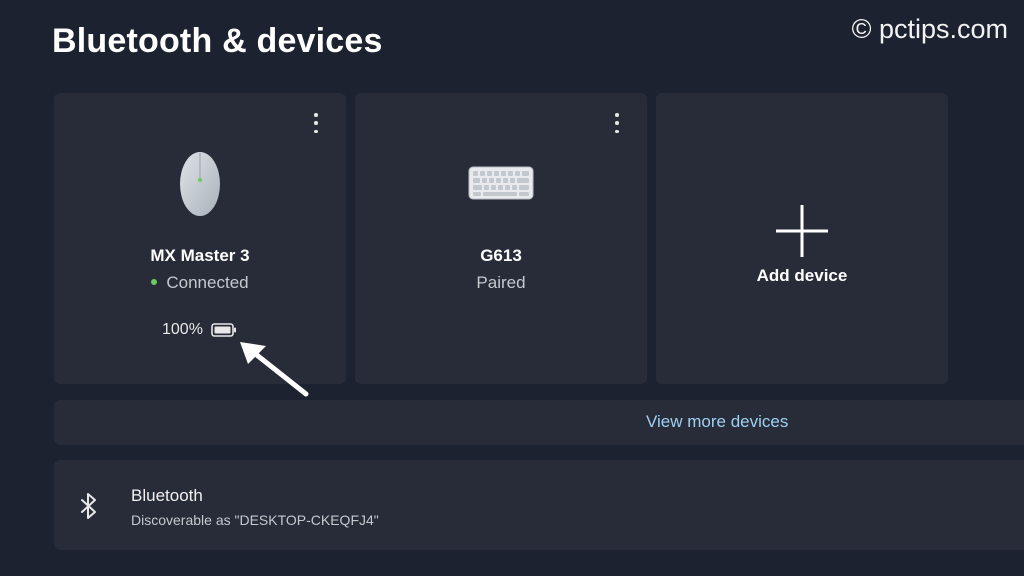 The image size is (1024, 576). I want to click on battery-icon, so click(223, 330).